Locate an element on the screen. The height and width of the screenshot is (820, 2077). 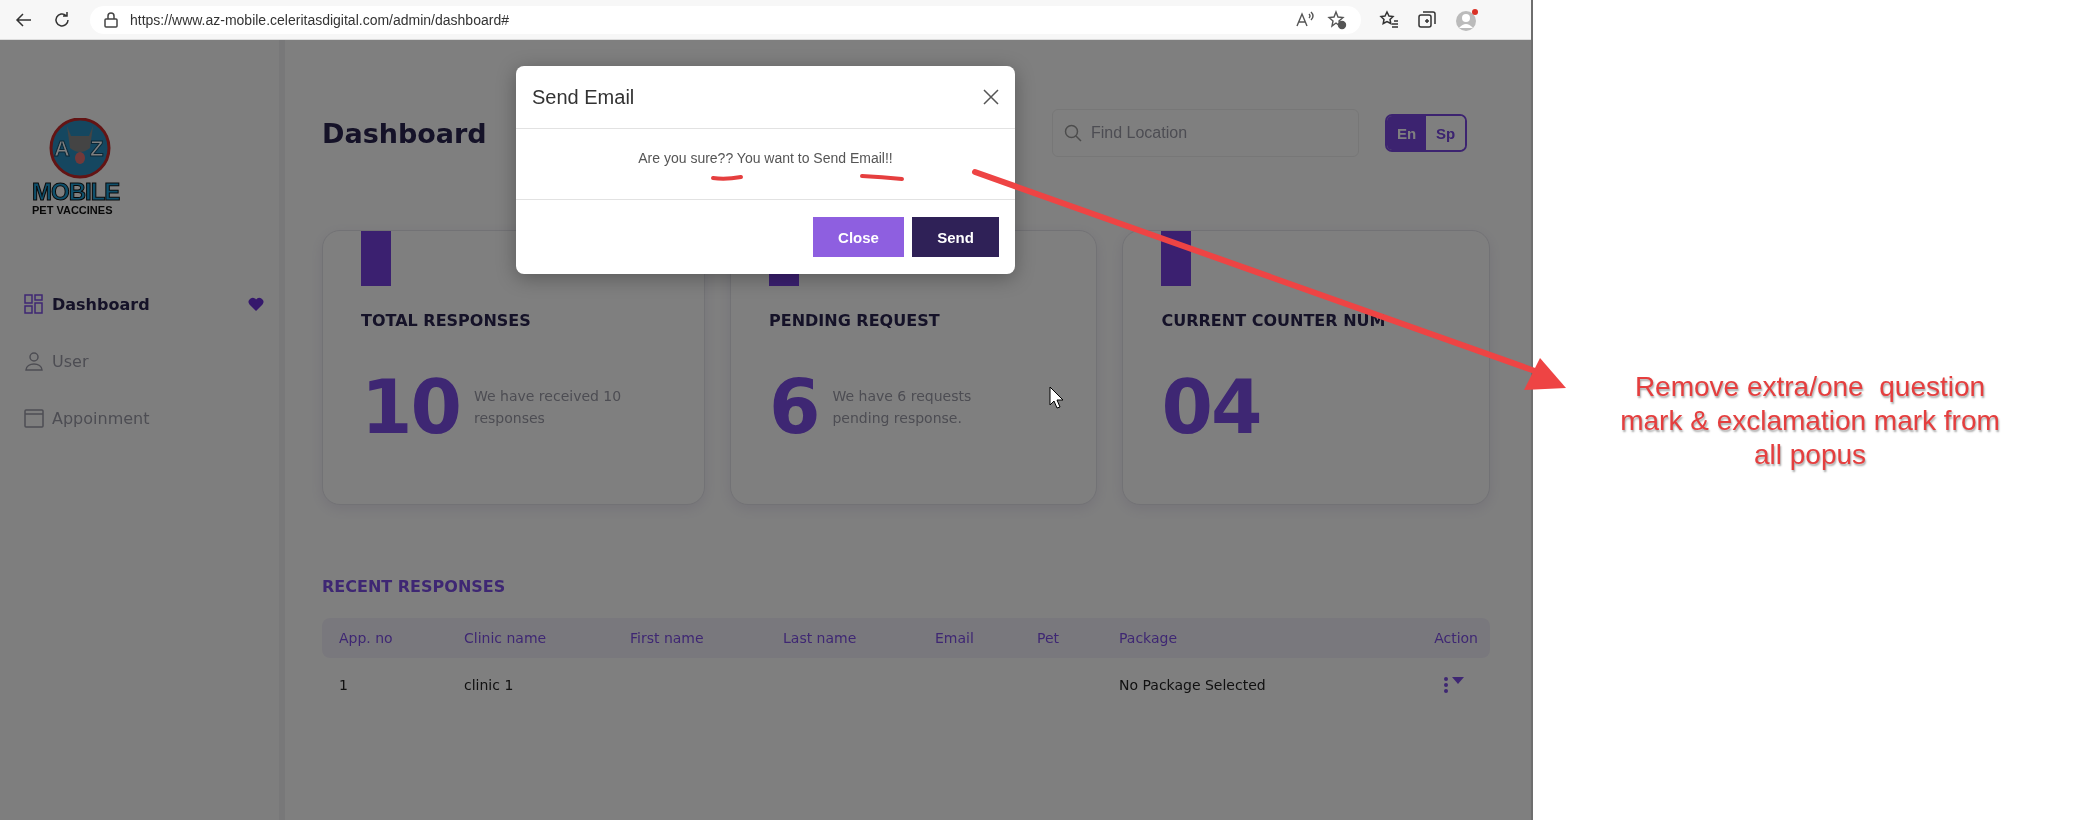
table-cell-text: No Package Selected is located at coordinates (1193, 685).